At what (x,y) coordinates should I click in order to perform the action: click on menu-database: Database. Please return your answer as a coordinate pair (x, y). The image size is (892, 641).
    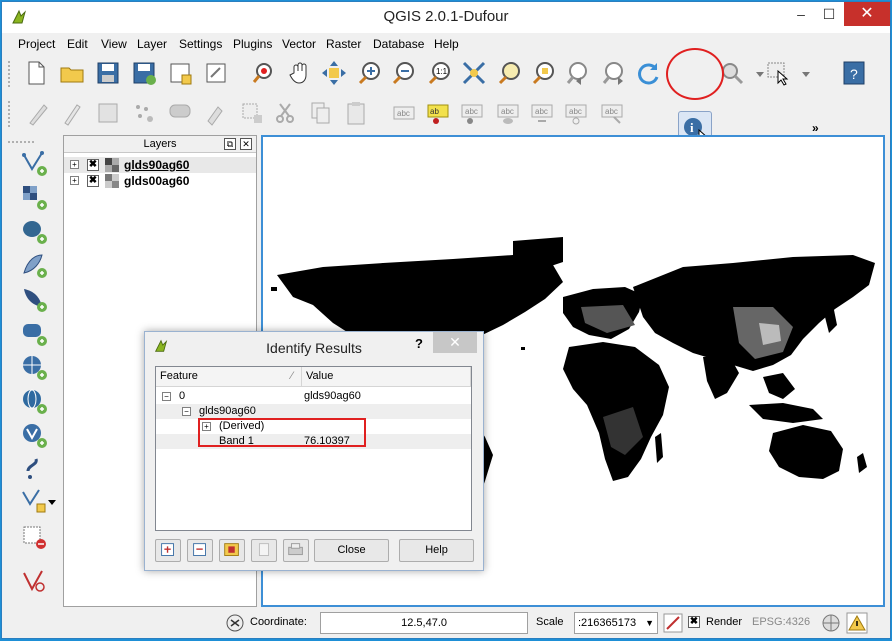
    Looking at the image, I should click on (398, 44).